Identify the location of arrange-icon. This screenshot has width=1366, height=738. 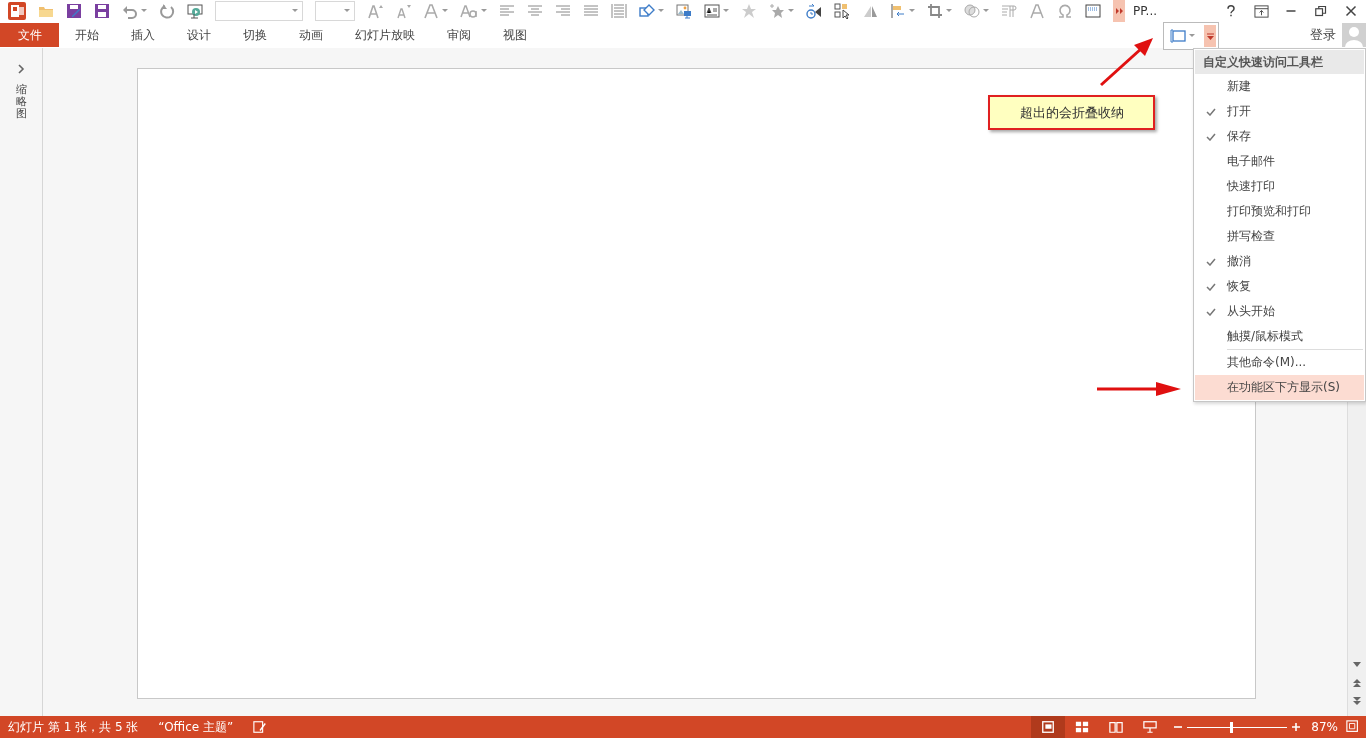
(898, 11).